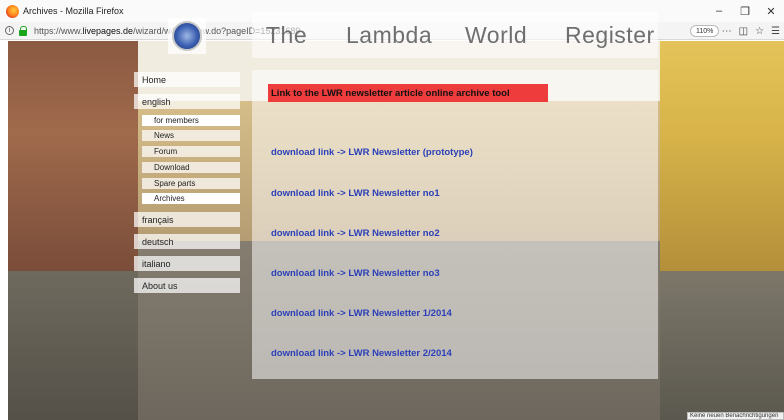 This screenshot has height=420, width=784. Describe the element at coordinates (389, 35) in the screenshot. I see `header-word-lambda: Lambda` at that location.